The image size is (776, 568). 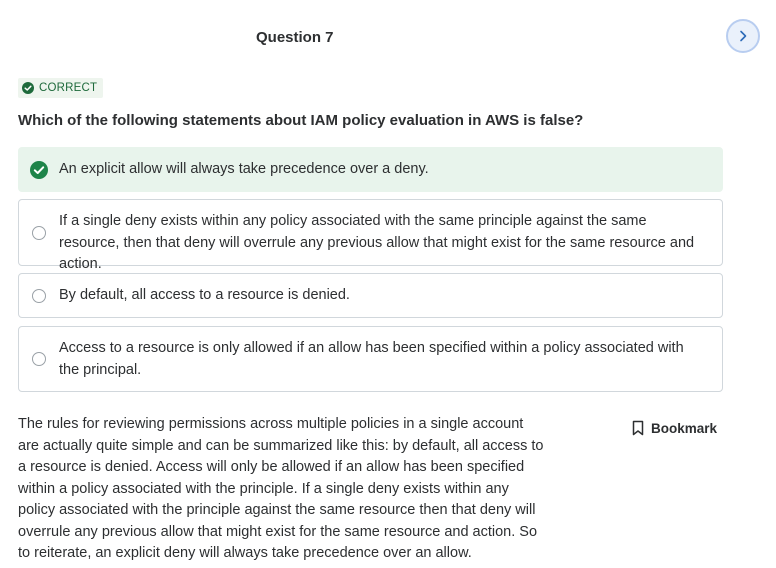 I want to click on bookmark-button: Bookmark, so click(x=674, y=428).